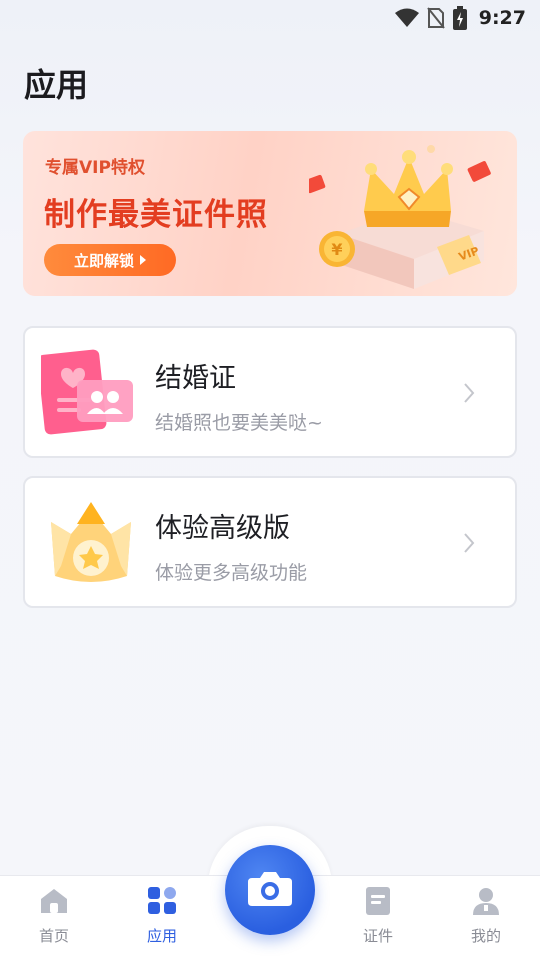 Image resolution: width=540 pixels, height=960 pixels. What do you see at coordinates (231, 573) in the screenshot?
I see `card-description: 体验更多高级功能` at bounding box center [231, 573].